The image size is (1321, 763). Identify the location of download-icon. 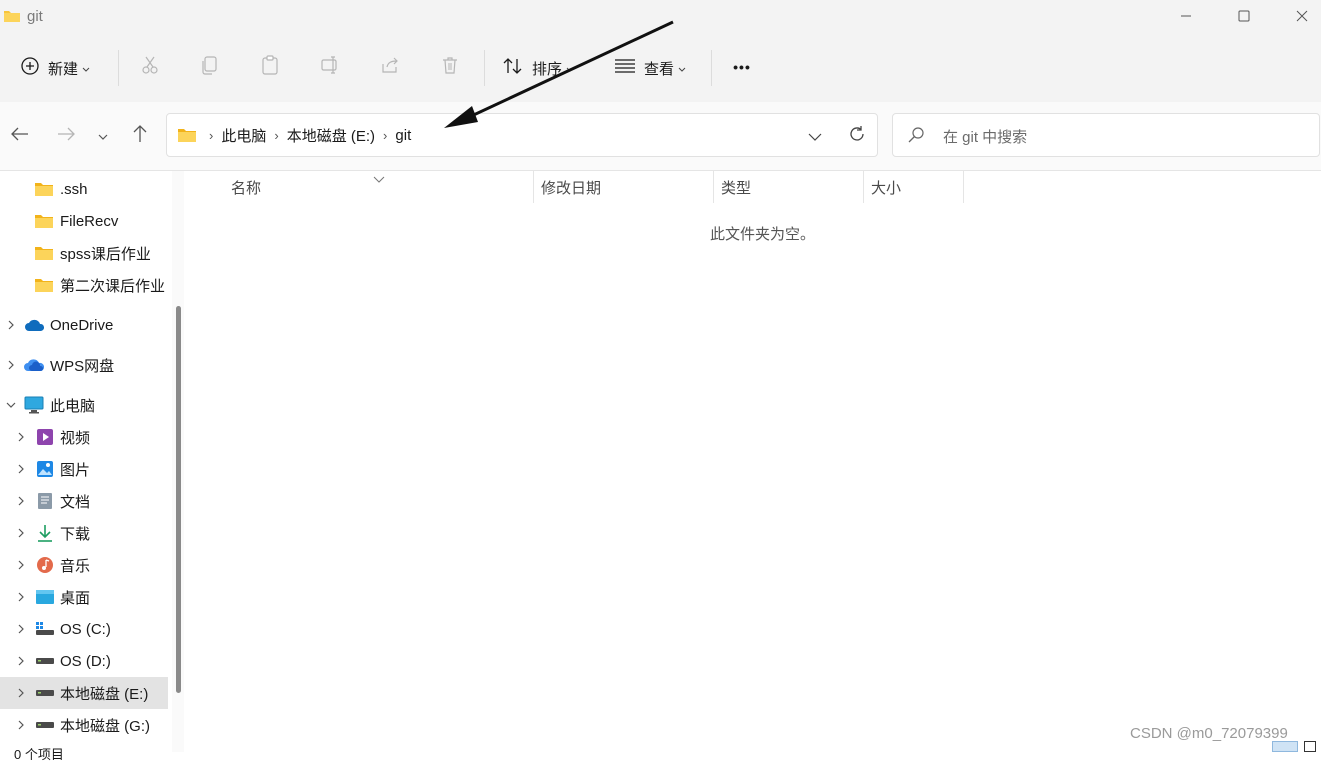
(45, 533).